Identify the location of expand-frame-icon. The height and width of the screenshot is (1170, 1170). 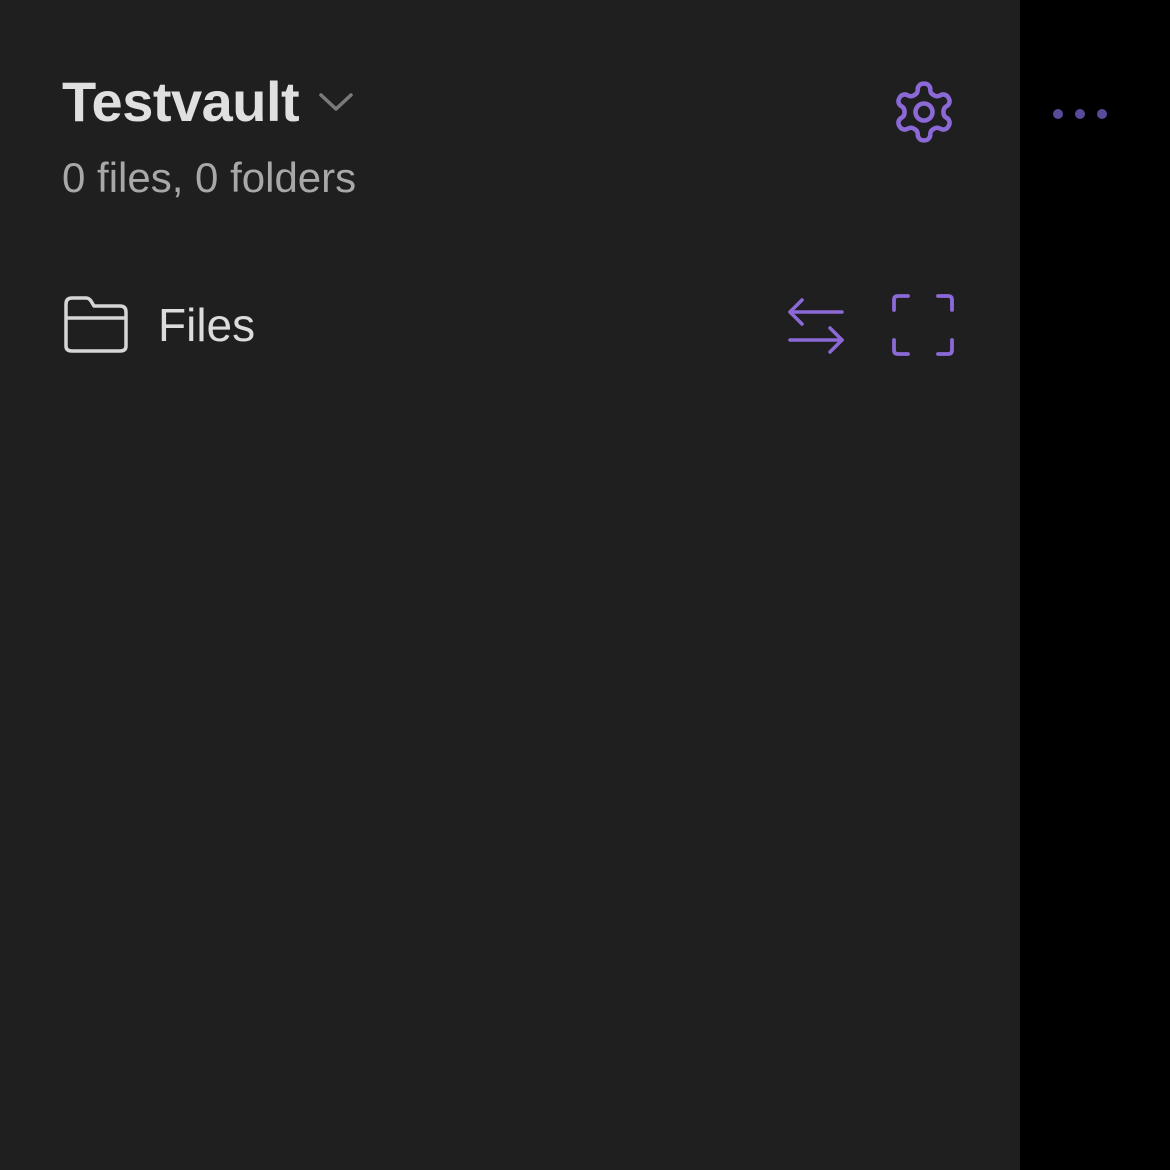
(923, 325).